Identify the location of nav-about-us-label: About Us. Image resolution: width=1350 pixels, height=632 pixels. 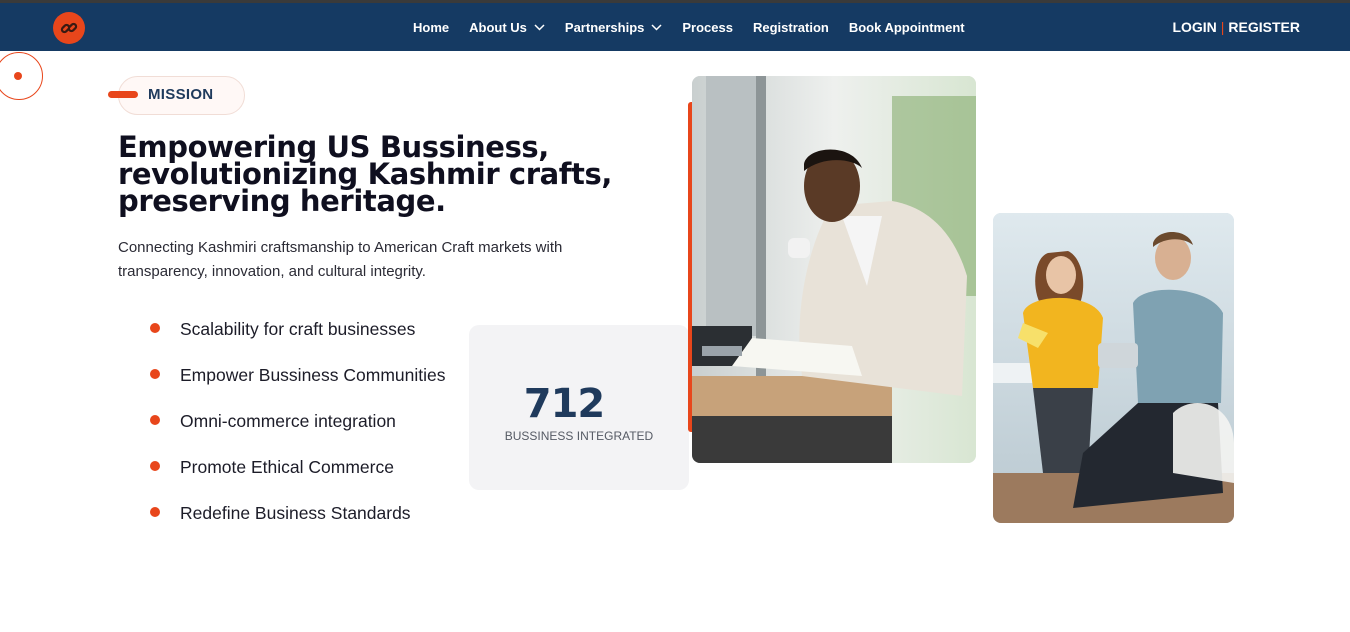
(498, 27).